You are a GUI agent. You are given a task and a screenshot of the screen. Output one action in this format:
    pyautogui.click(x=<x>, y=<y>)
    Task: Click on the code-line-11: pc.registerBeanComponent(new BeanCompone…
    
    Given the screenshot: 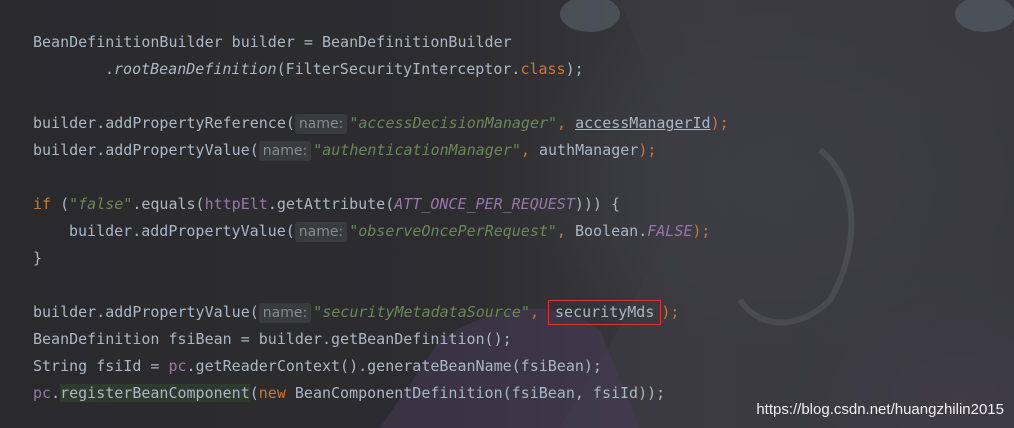 What is the action you would take?
    pyautogui.click(x=349, y=393)
    